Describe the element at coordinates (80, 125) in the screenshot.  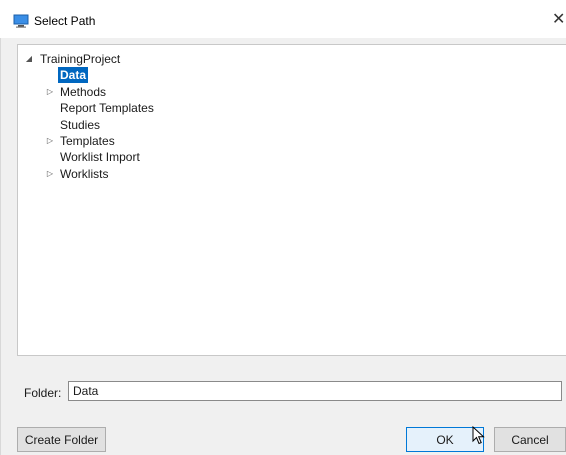
I see `tree-node-label: Studies` at that location.